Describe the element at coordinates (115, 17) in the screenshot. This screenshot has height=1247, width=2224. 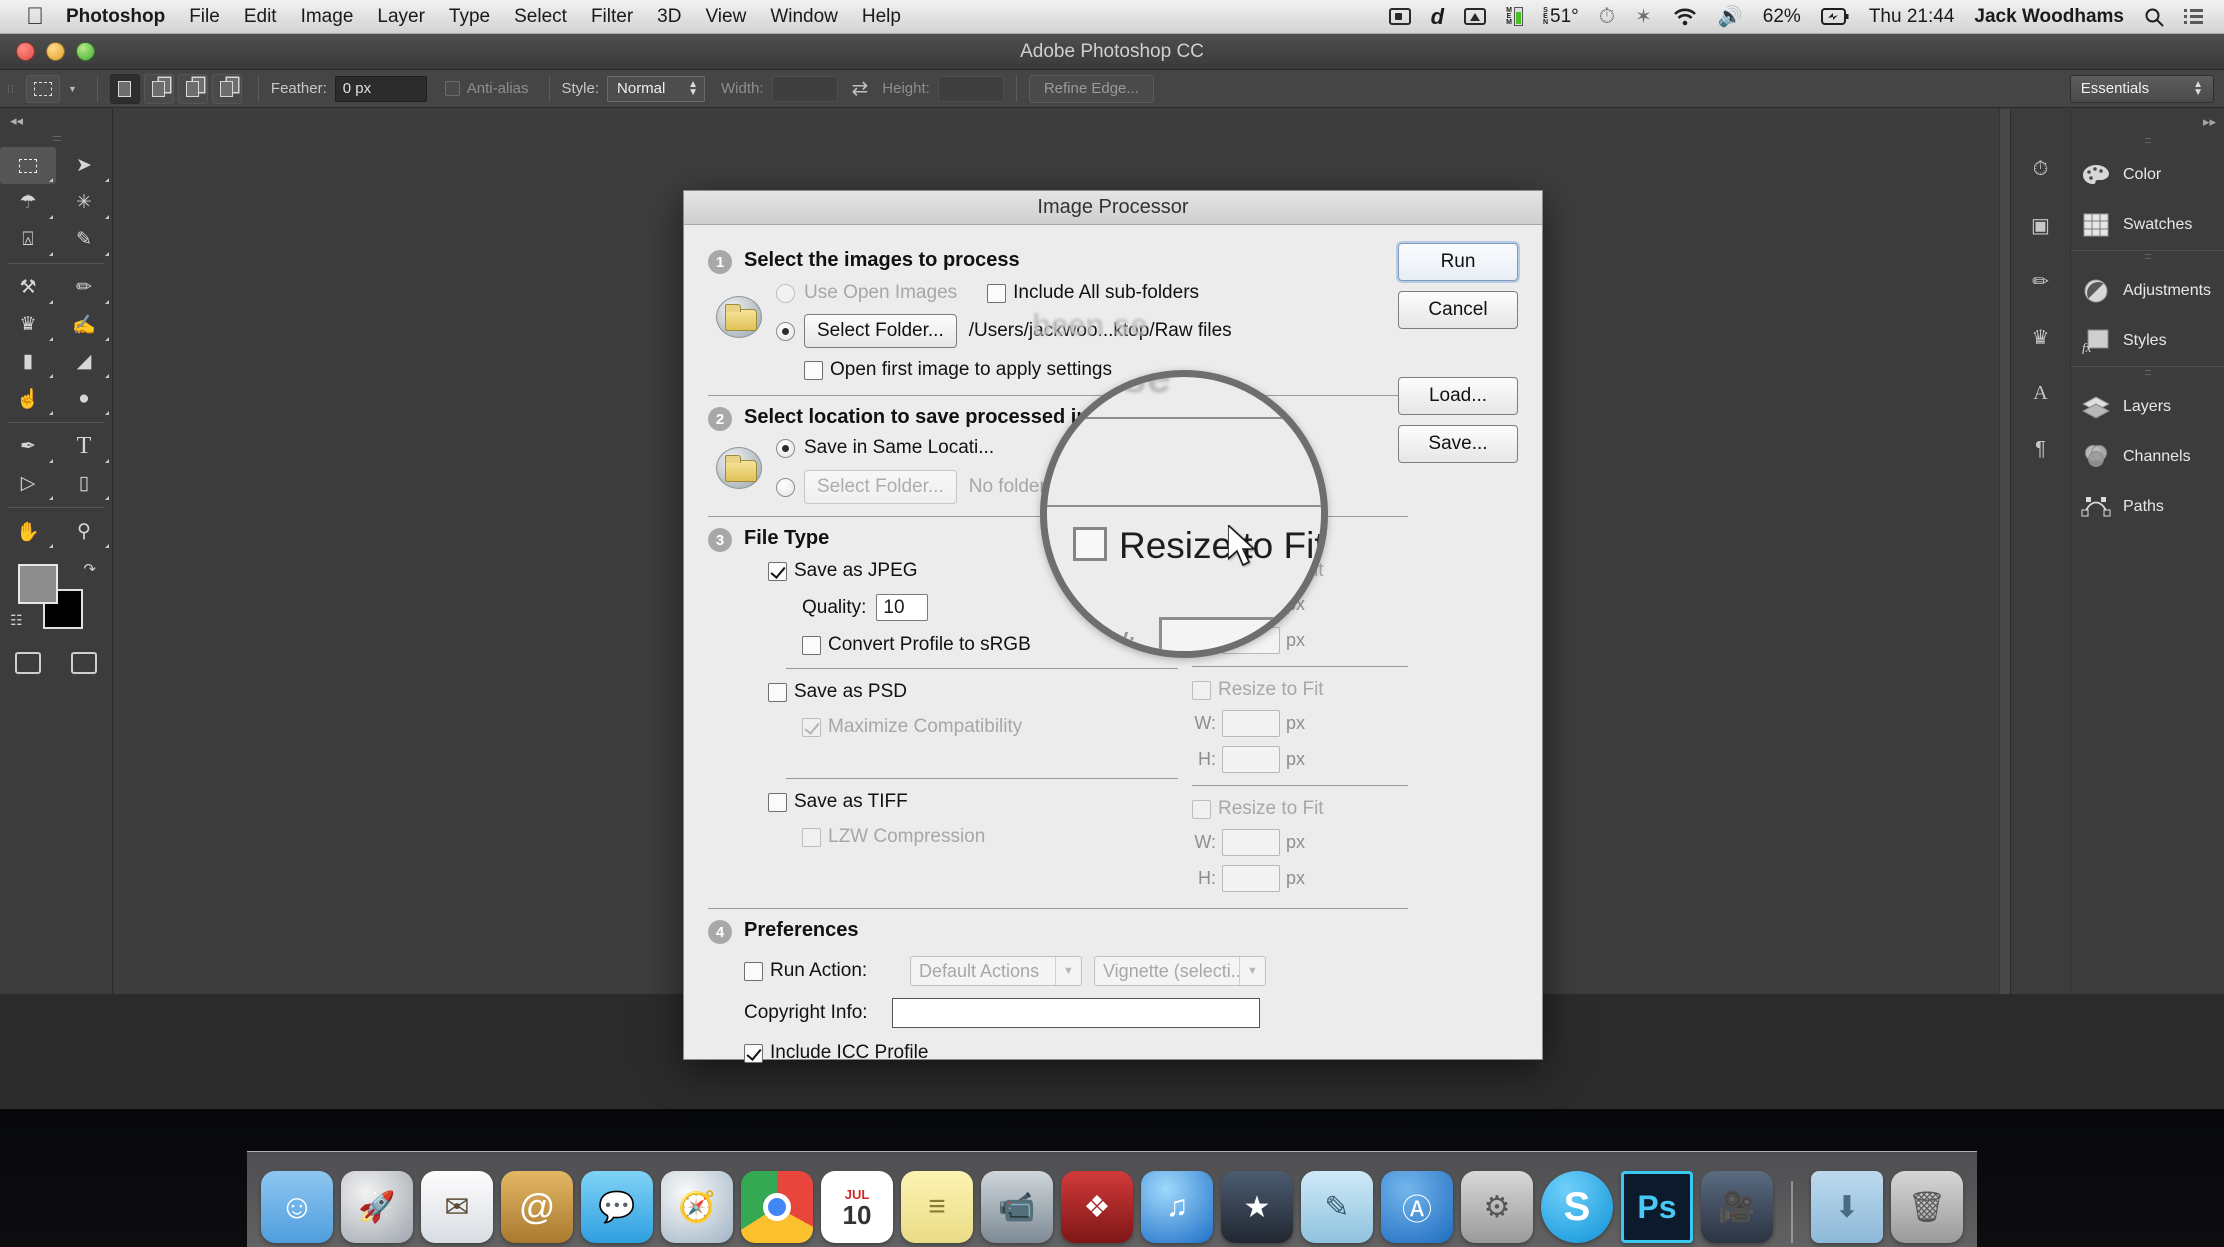
I see `menu-item-photoshop: Photoshop` at that location.